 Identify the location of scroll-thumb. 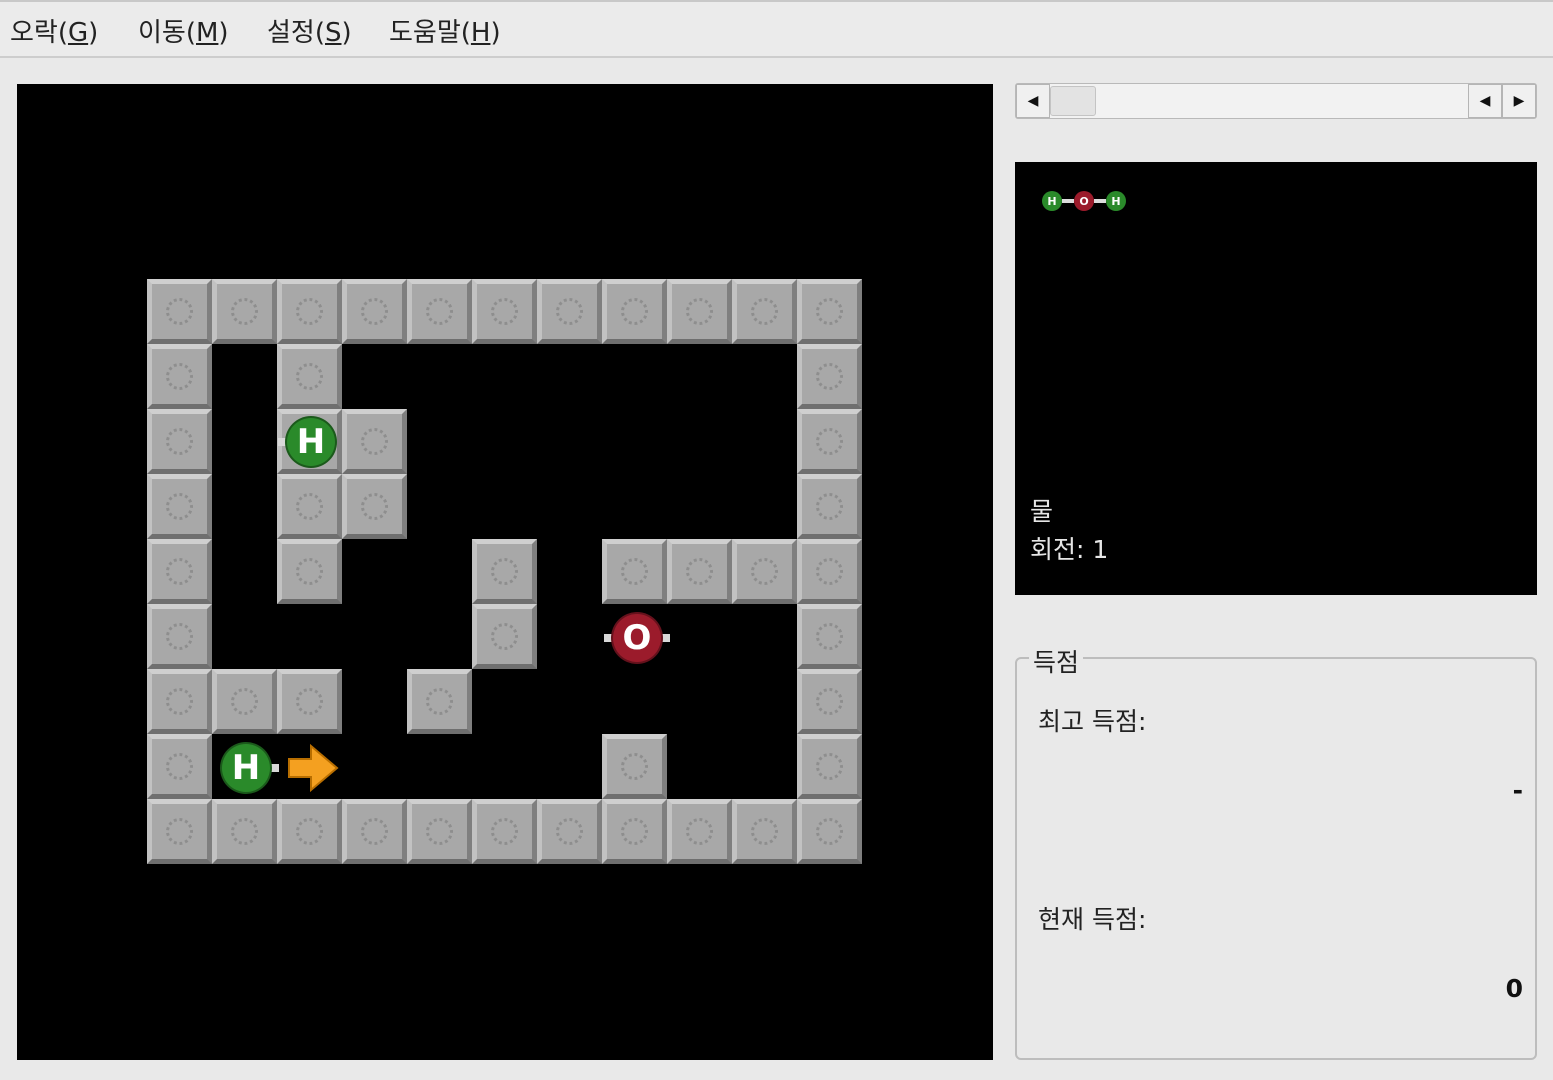
(1073, 101).